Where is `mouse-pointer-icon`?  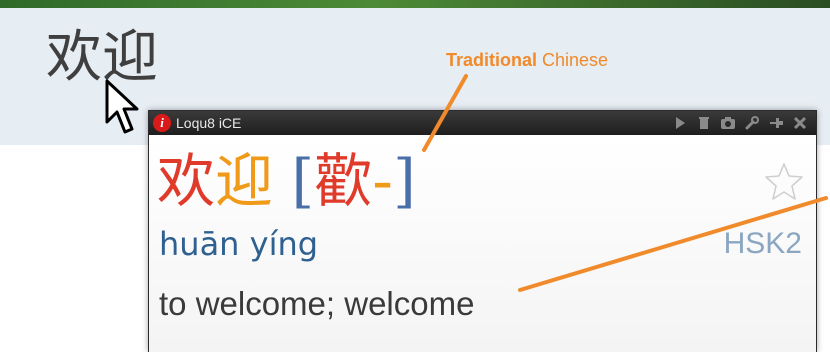 mouse-pointer-icon is located at coordinates (122, 106).